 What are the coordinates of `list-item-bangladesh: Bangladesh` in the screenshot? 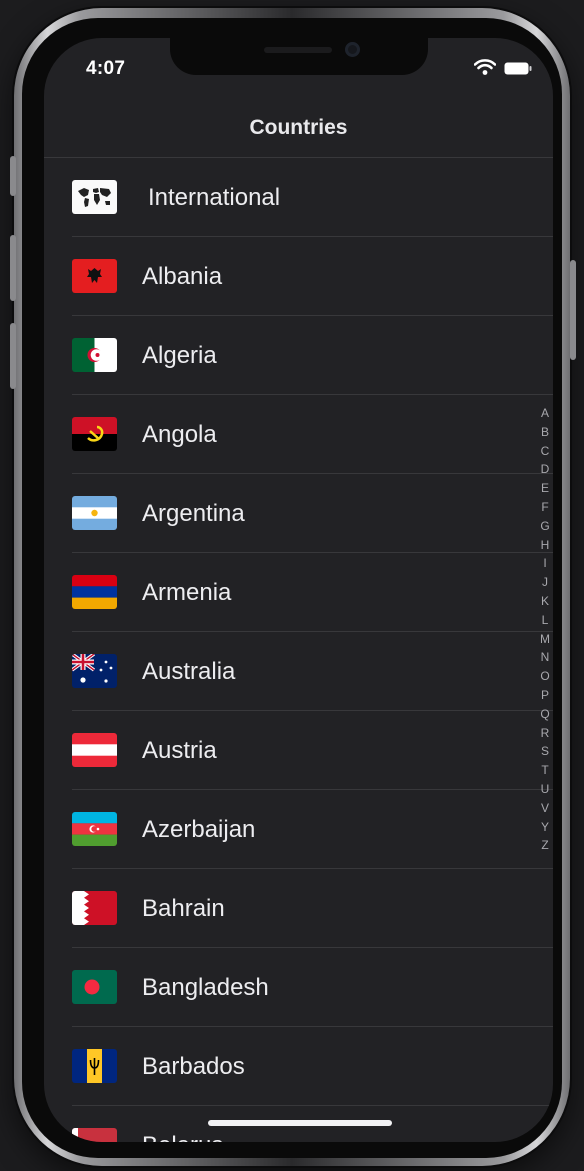 It's located at (298, 987).